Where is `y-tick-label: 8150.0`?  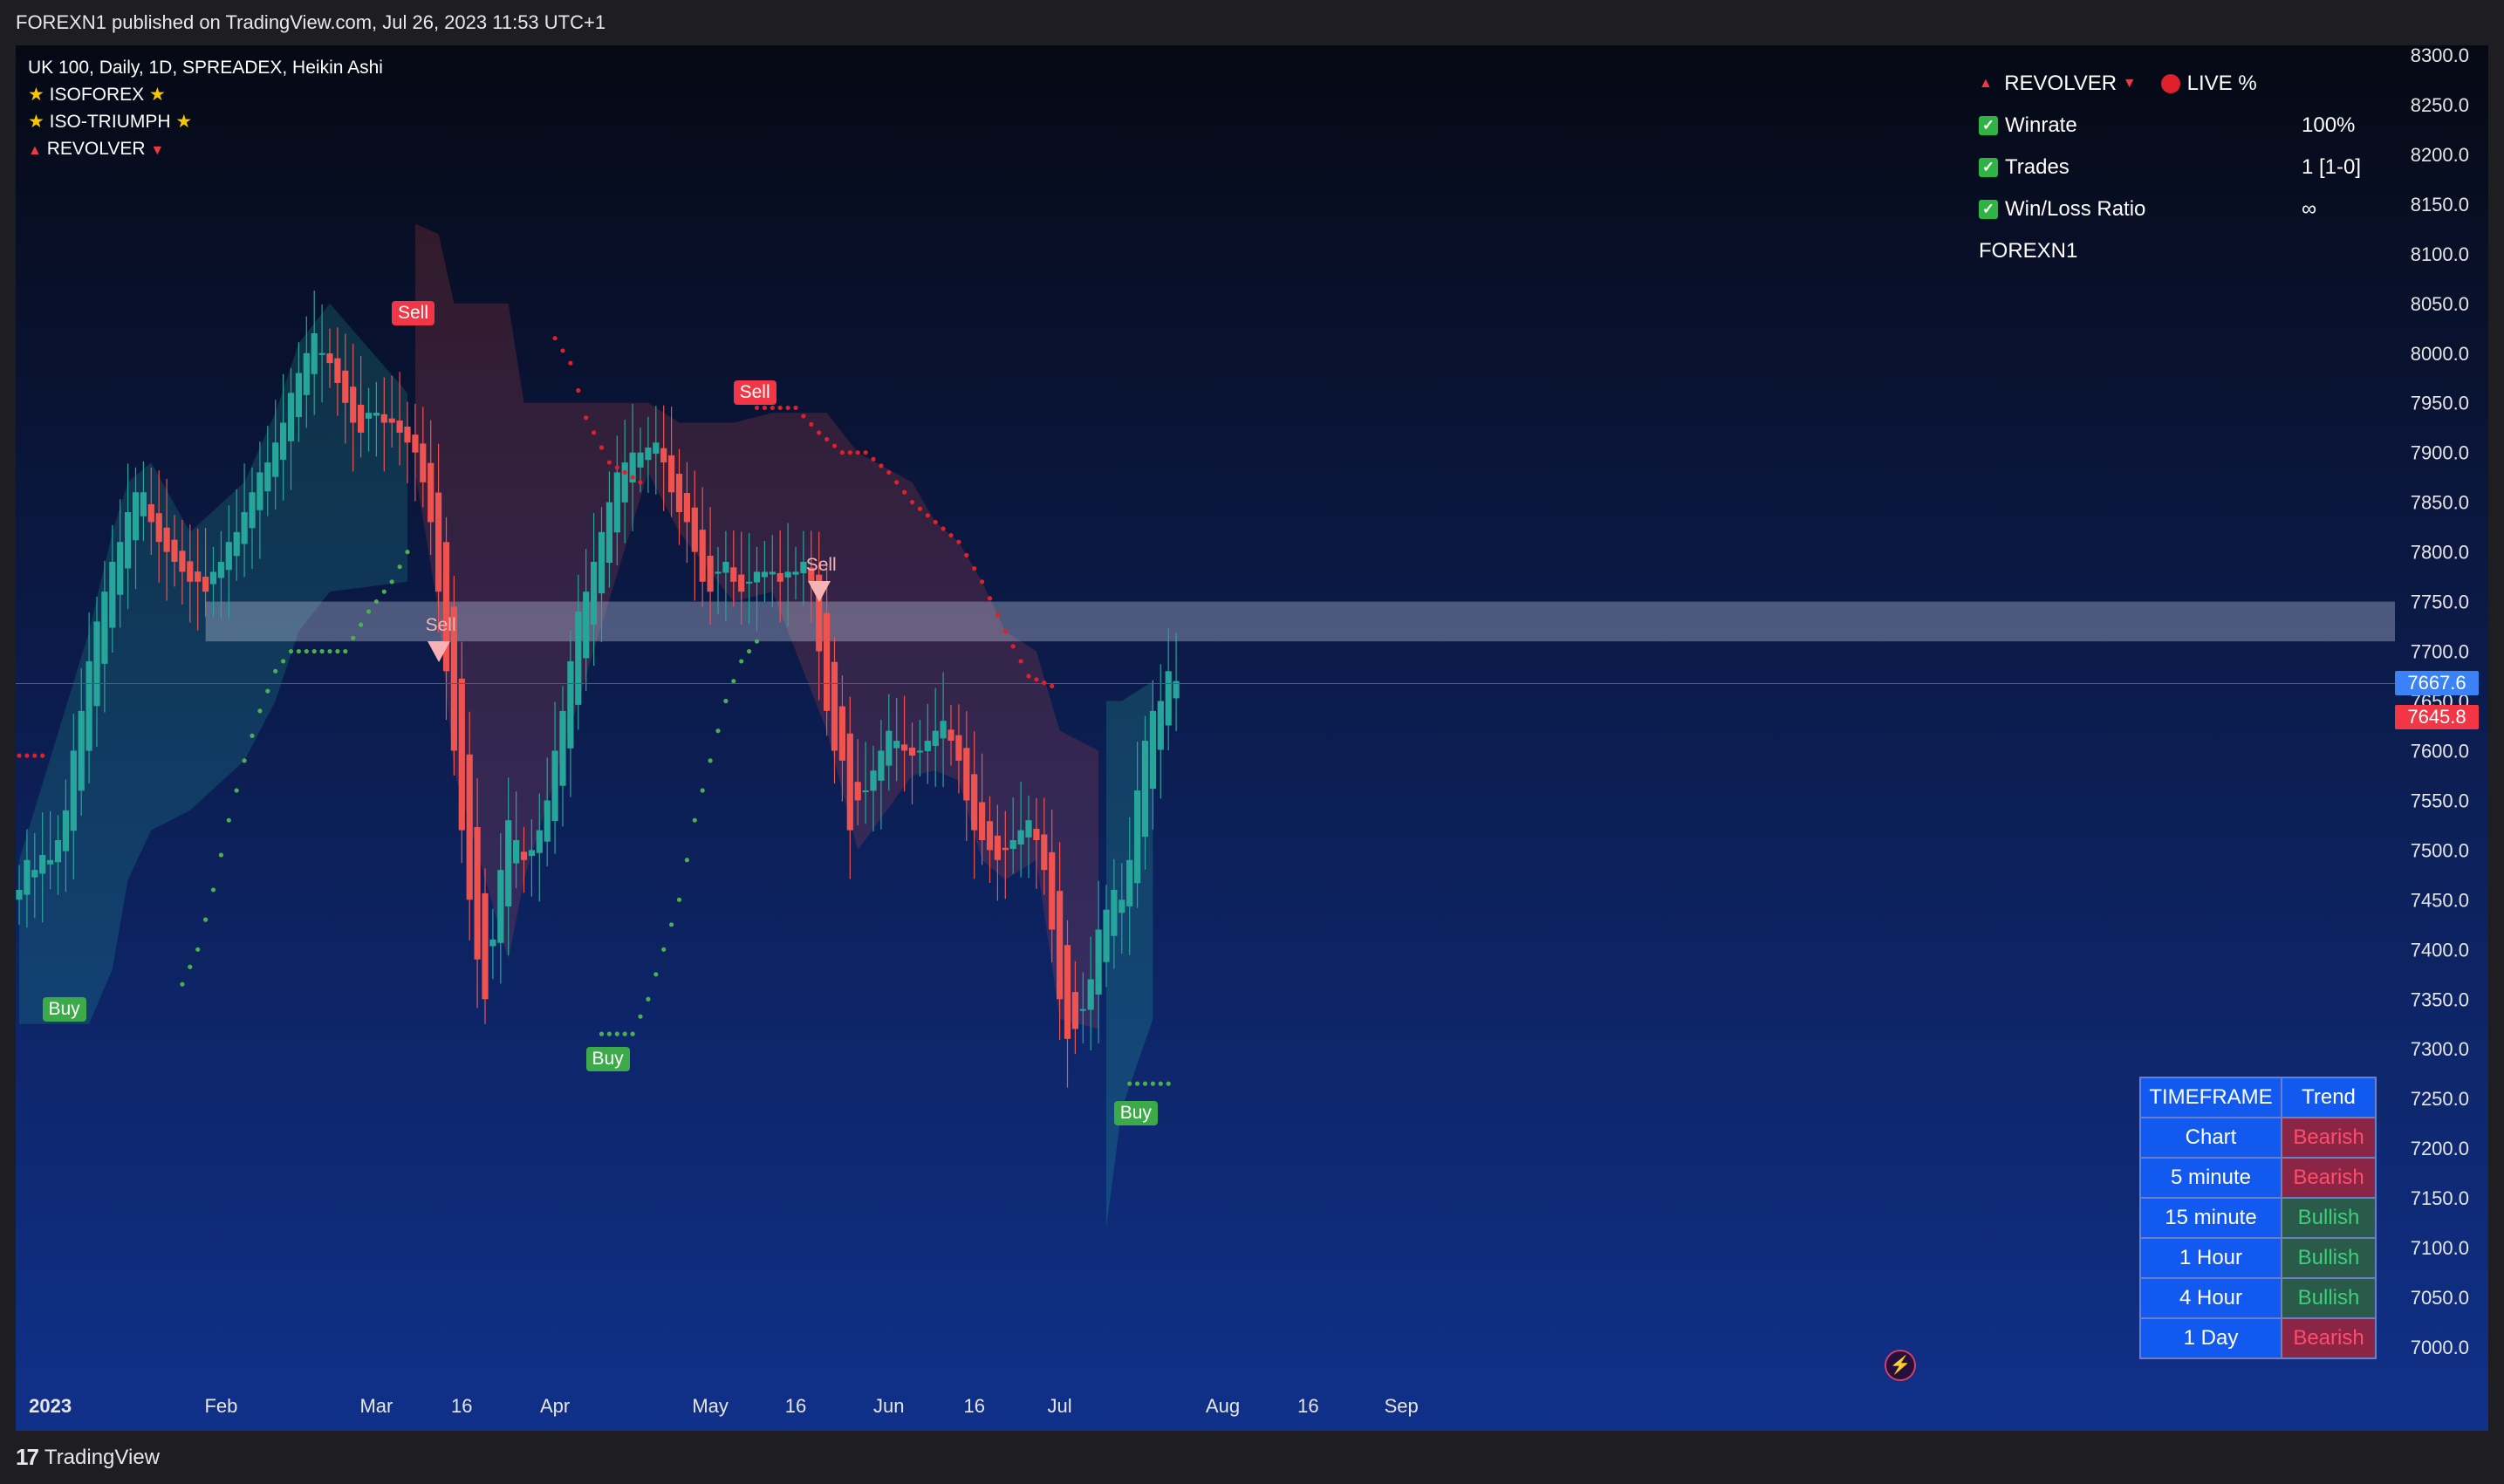
y-tick-label: 8150.0 is located at coordinates (2440, 204).